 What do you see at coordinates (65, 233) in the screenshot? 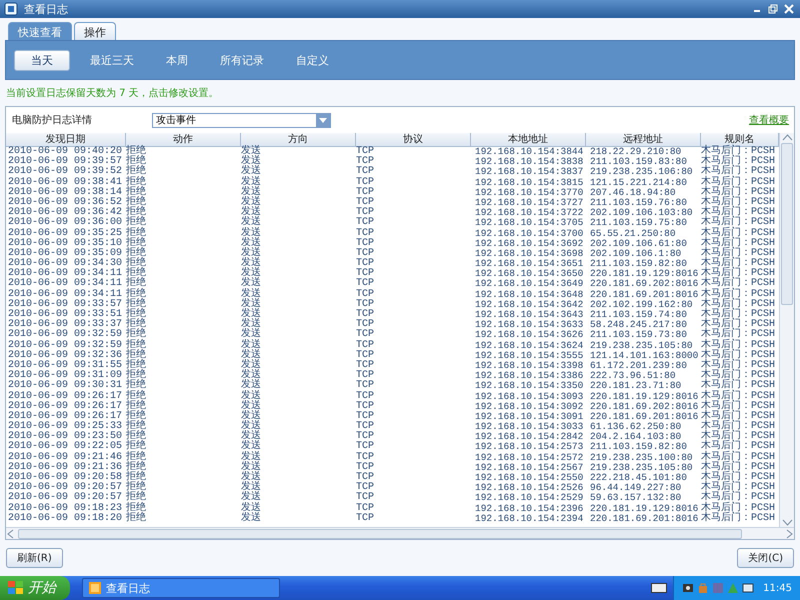
I see `table-cell-text: 2010-06-09 09:35:25` at bounding box center [65, 233].